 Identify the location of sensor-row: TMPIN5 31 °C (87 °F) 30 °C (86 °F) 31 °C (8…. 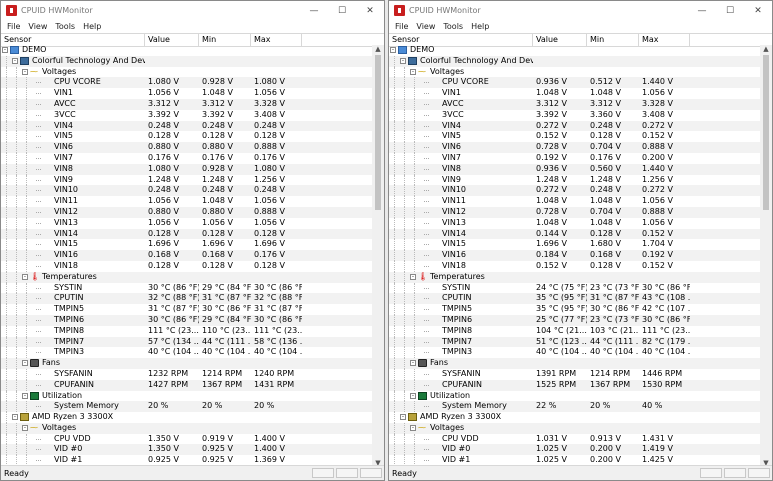
(187, 309).